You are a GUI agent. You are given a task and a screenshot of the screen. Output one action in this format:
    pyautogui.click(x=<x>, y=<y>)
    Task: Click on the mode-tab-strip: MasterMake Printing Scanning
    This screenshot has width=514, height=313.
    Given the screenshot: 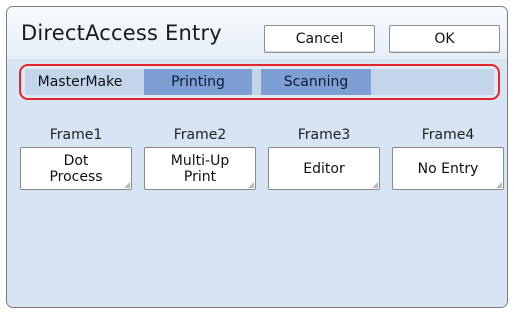 What is the action you would take?
    pyautogui.click(x=259, y=82)
    